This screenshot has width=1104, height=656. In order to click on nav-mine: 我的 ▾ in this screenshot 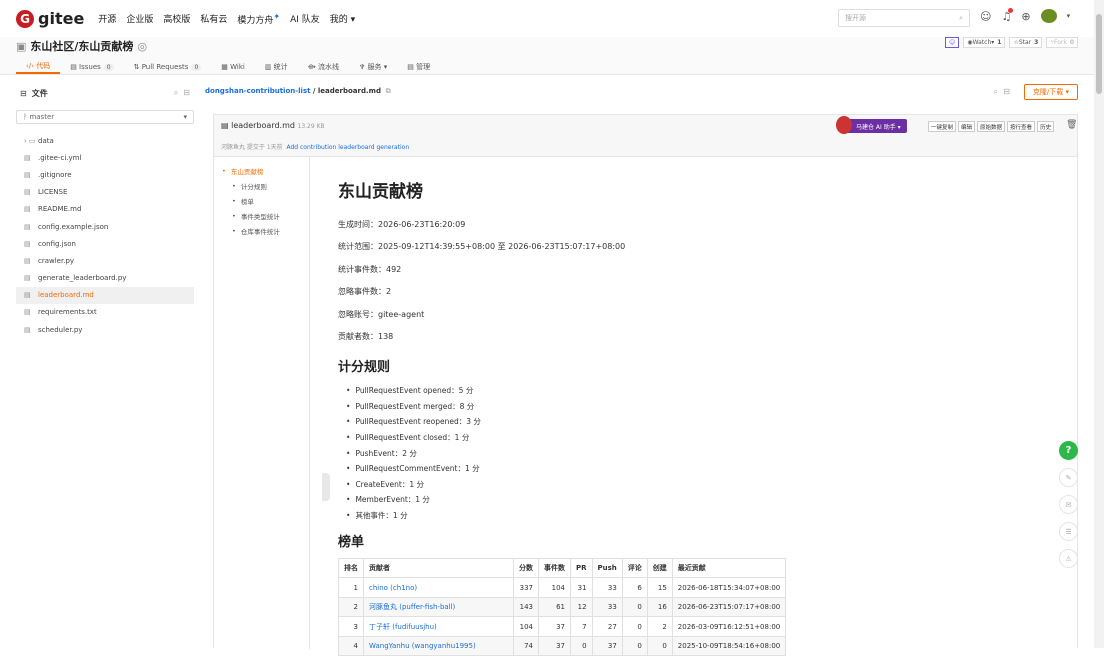, I will do `click(342, 18)`.